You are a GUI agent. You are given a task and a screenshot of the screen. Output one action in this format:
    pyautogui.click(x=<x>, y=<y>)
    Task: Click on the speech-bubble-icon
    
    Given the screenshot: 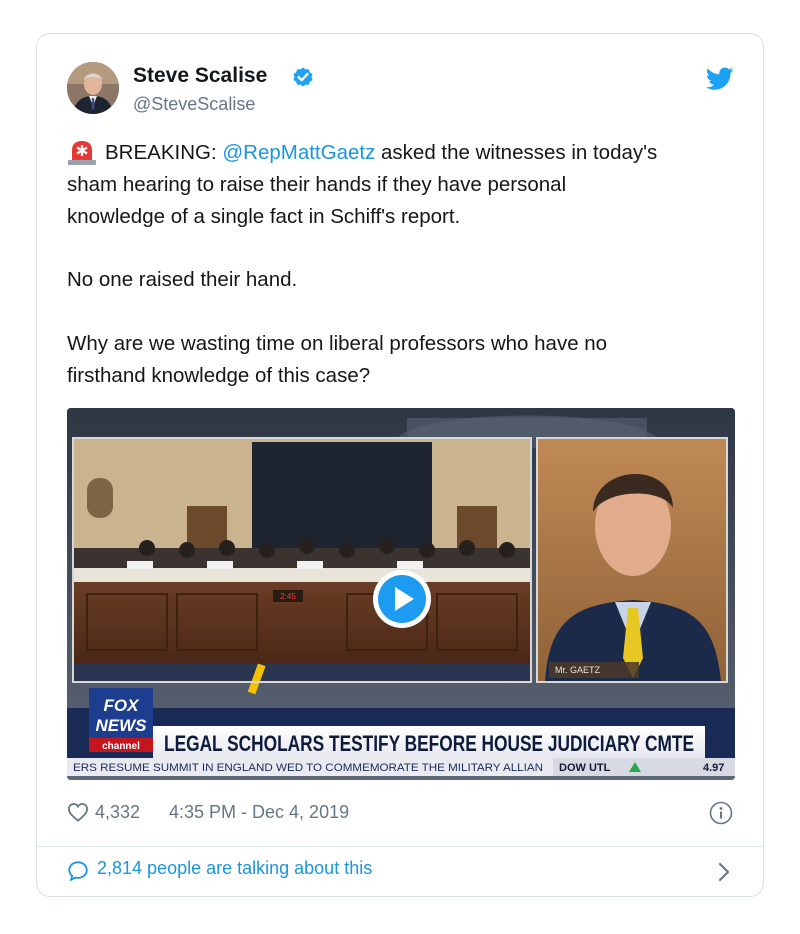 What is the action you would take?
    pyautogui.click(x=78, y=871)
    